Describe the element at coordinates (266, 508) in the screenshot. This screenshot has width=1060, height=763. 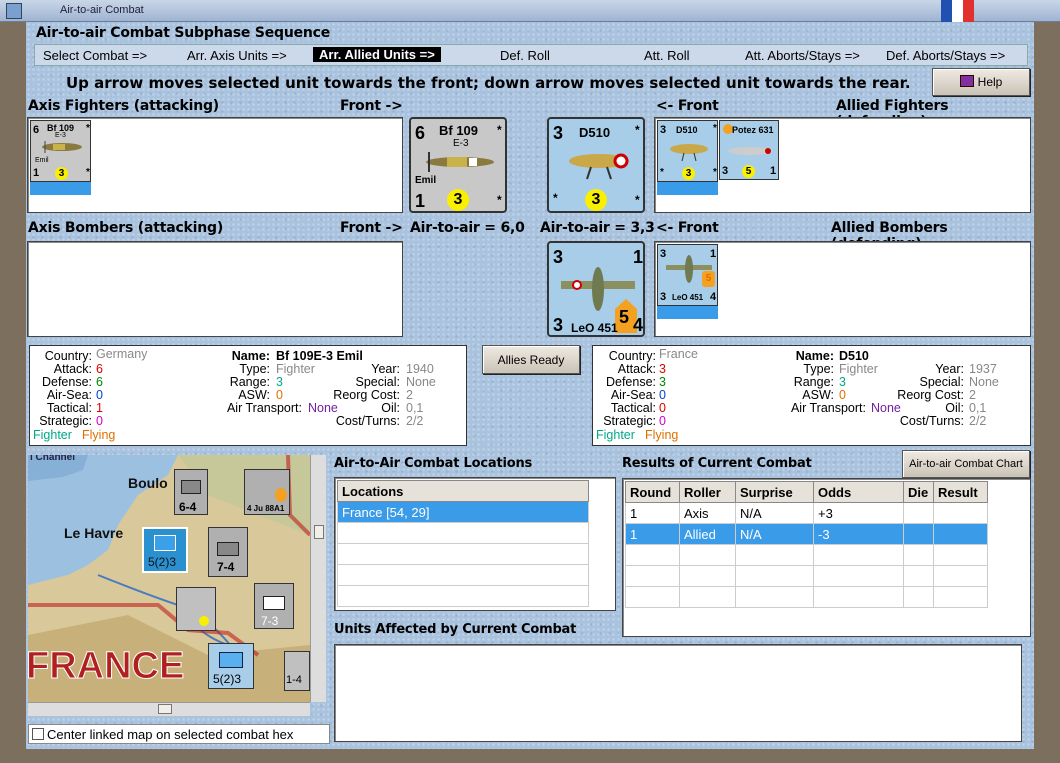
I see `ju88-label: 4 Ju 88A1` at that location.